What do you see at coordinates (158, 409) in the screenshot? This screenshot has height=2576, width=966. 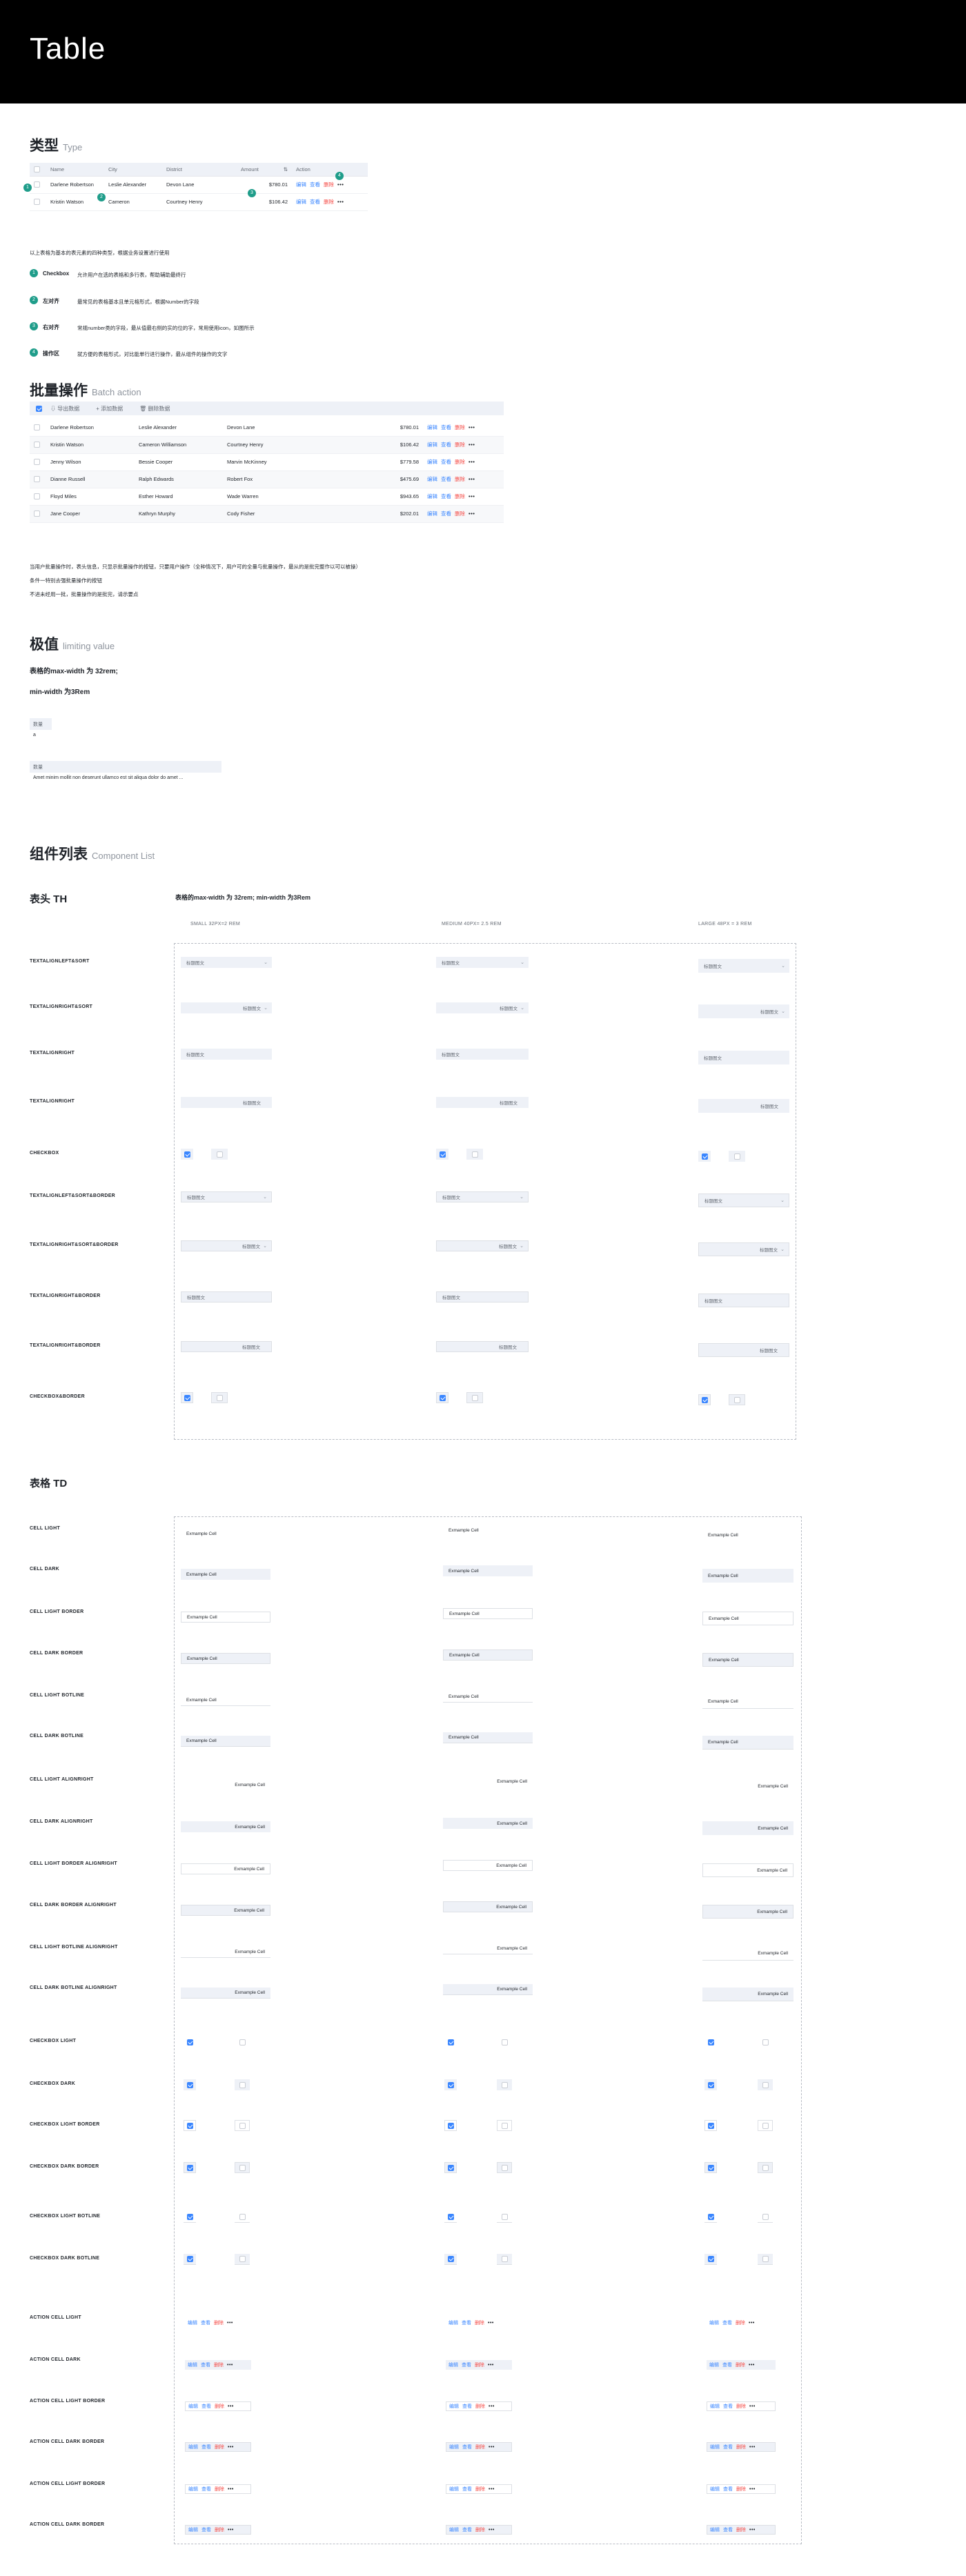 I see `delete-button: 🗑 删除数据` at bounding box center [158, 409].